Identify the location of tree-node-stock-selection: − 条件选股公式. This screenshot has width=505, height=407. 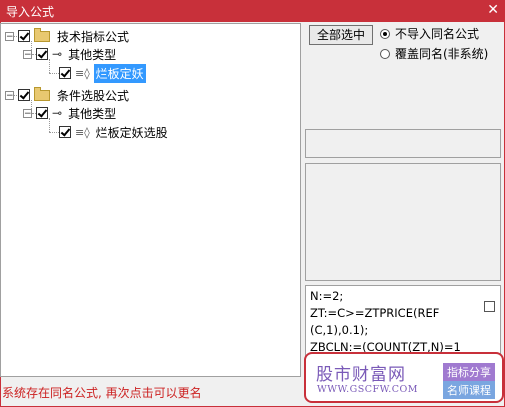
(68, 95).